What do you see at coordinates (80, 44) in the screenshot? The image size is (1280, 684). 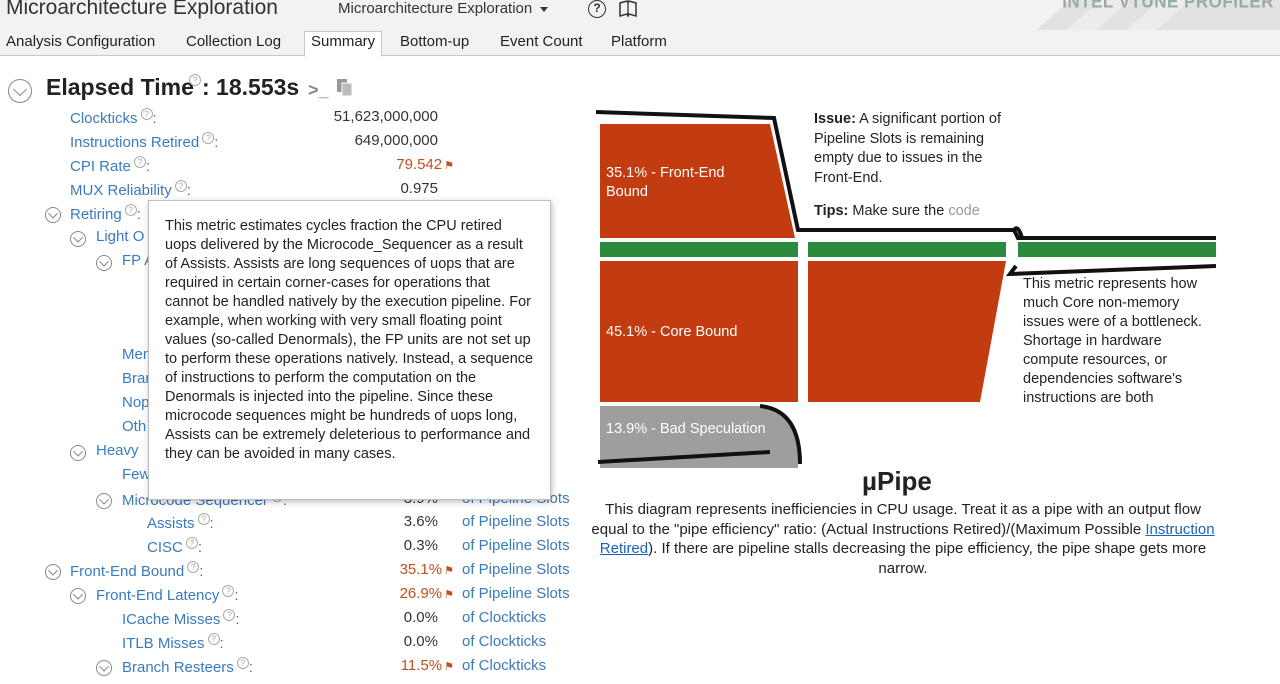 I see `tab-analysis-configuration: Analysis Configuration` at bounding box center [80, 44].